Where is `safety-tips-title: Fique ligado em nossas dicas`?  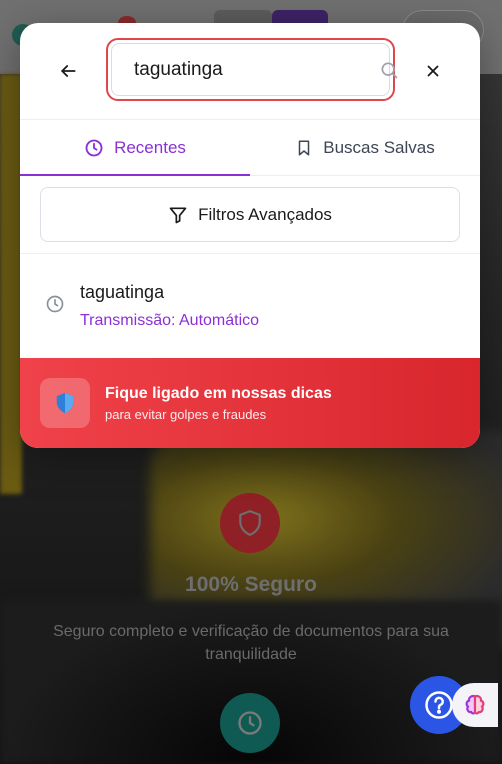 safety-tips-title: Fique ligado em nossas dicas is located at coordinates (218, 393).